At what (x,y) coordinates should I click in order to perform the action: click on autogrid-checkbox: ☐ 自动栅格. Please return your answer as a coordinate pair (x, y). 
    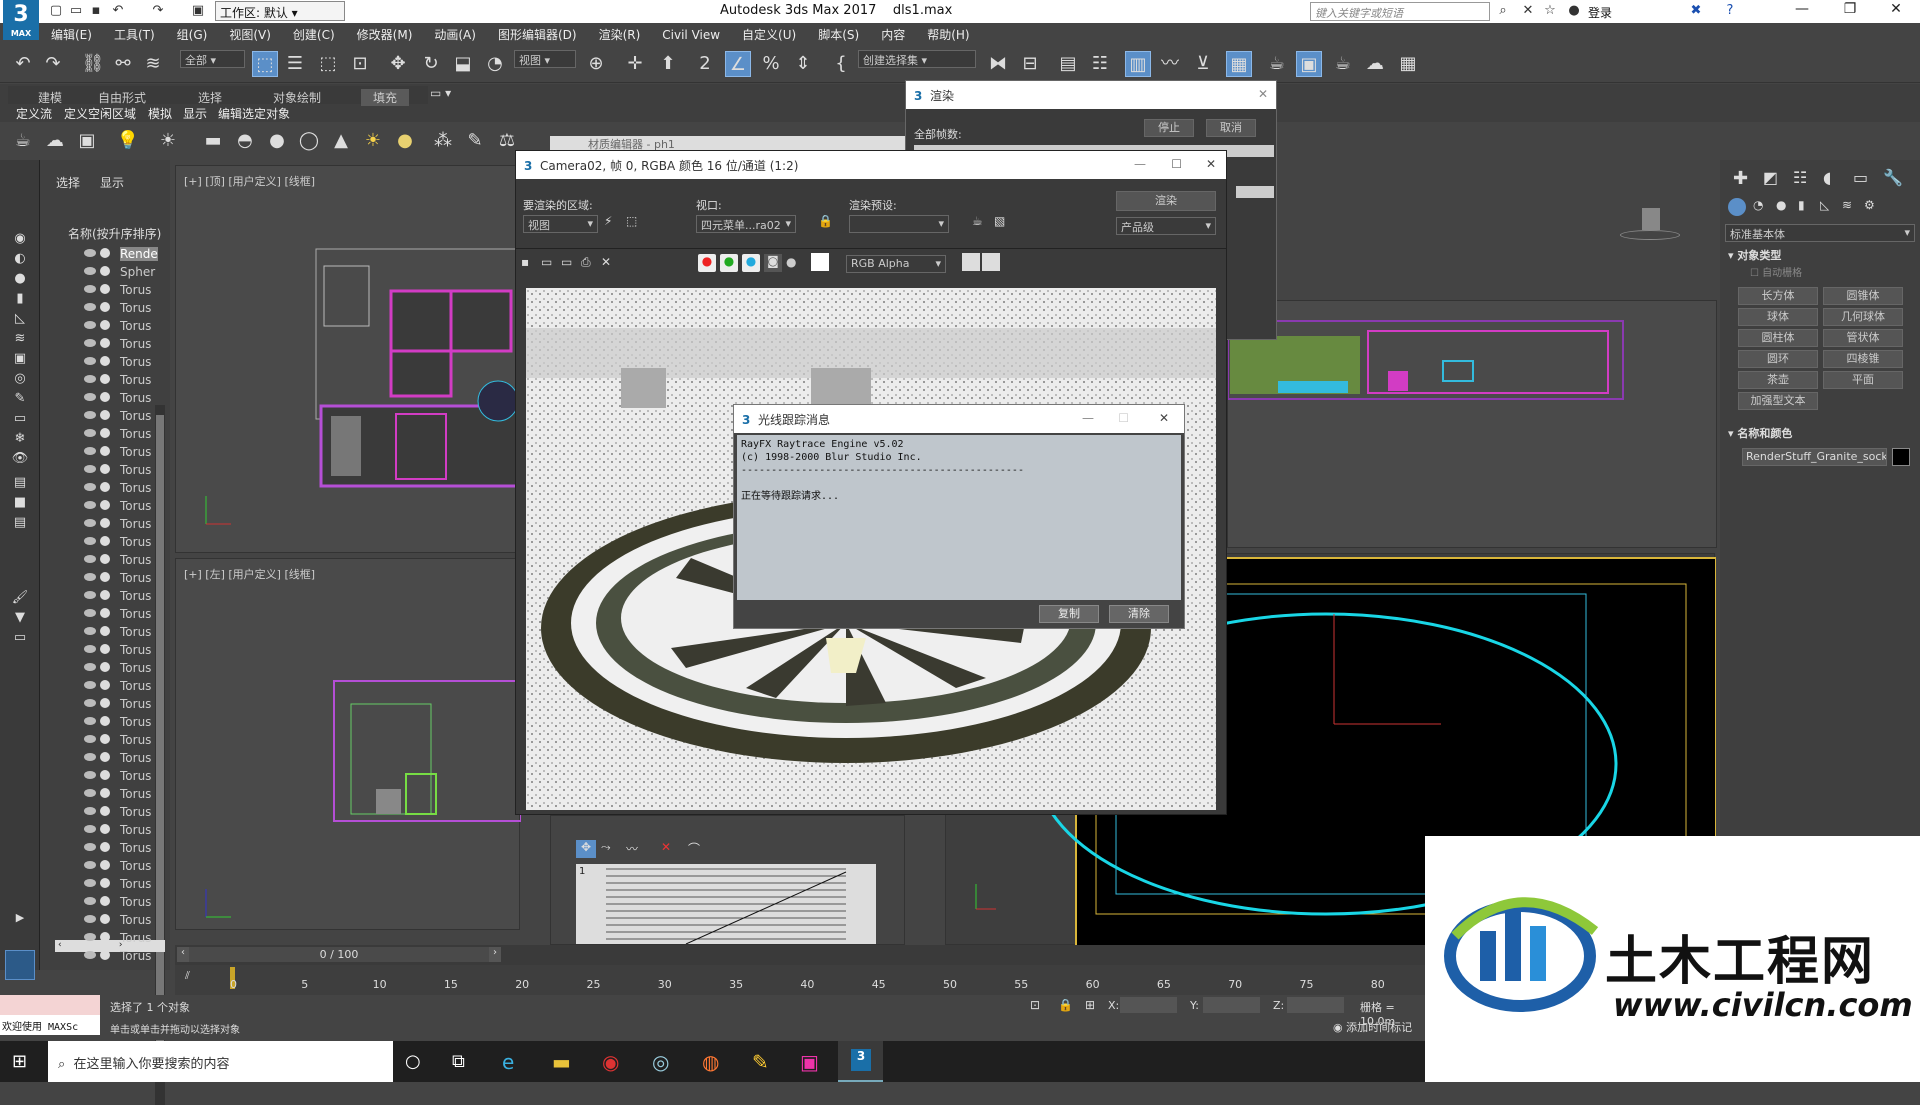
    Looking at the image, I should click on (1776, 271).